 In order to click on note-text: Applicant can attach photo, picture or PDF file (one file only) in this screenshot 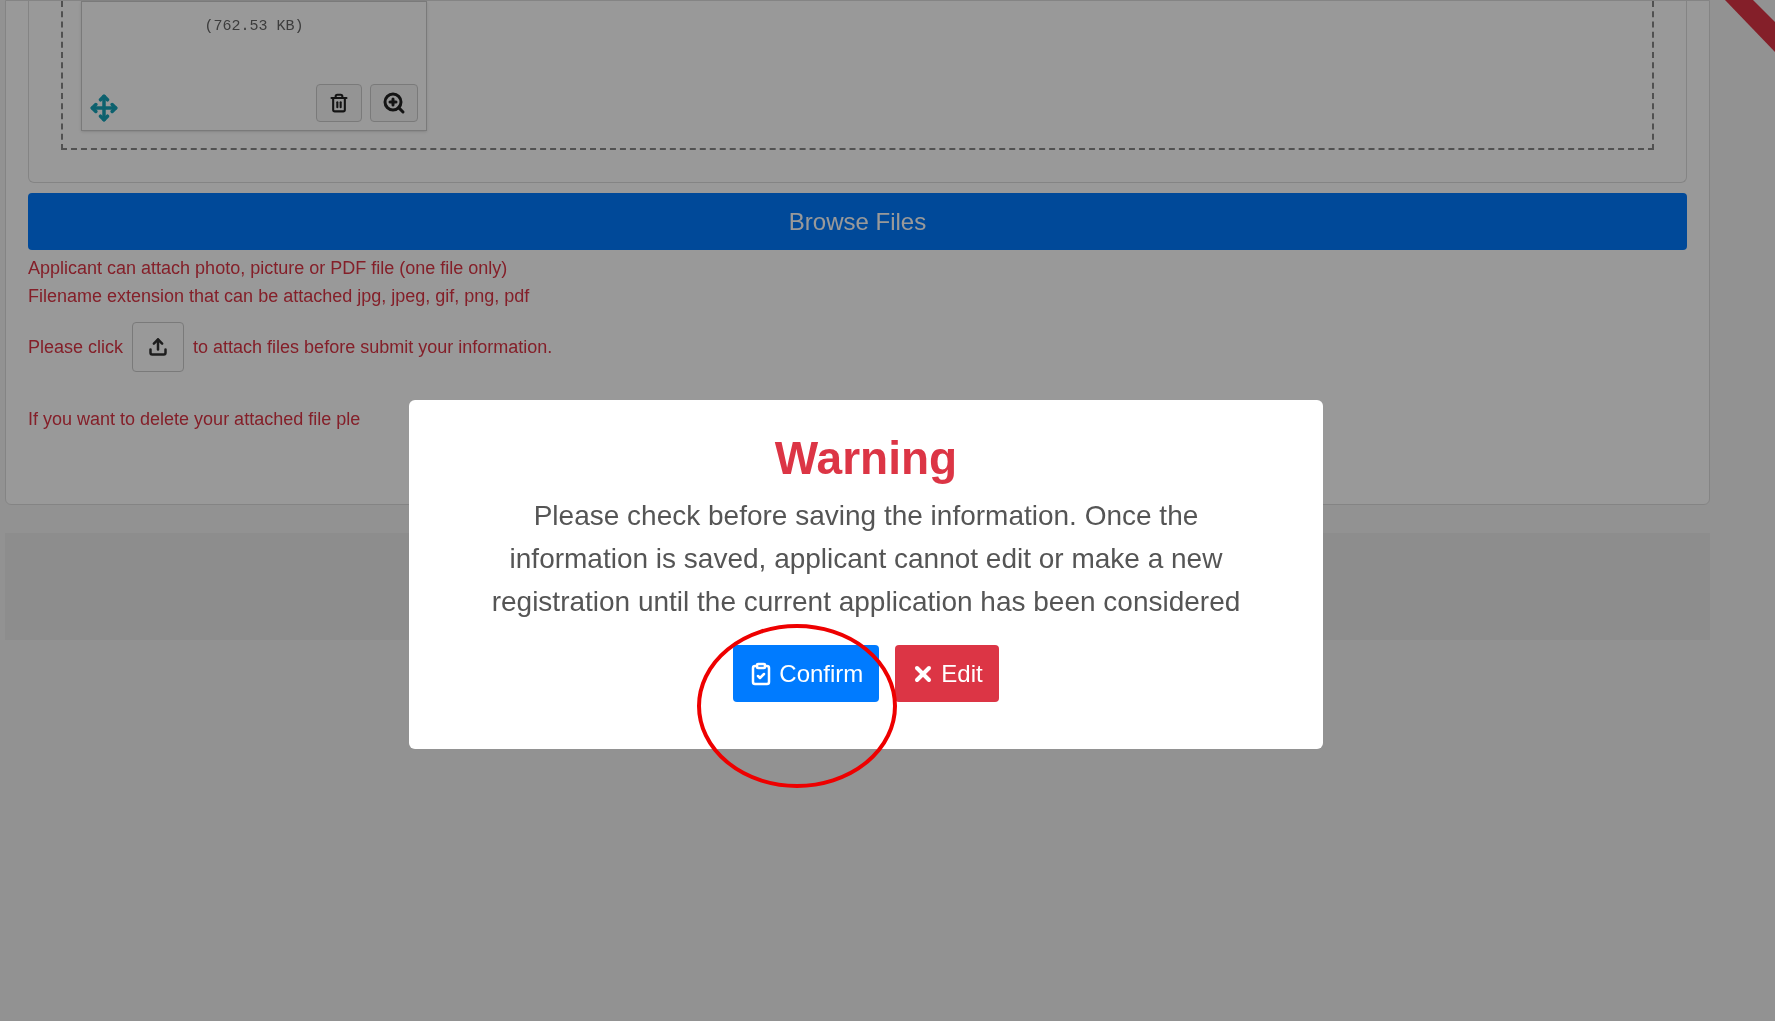, I will do `click(268, 268)`.